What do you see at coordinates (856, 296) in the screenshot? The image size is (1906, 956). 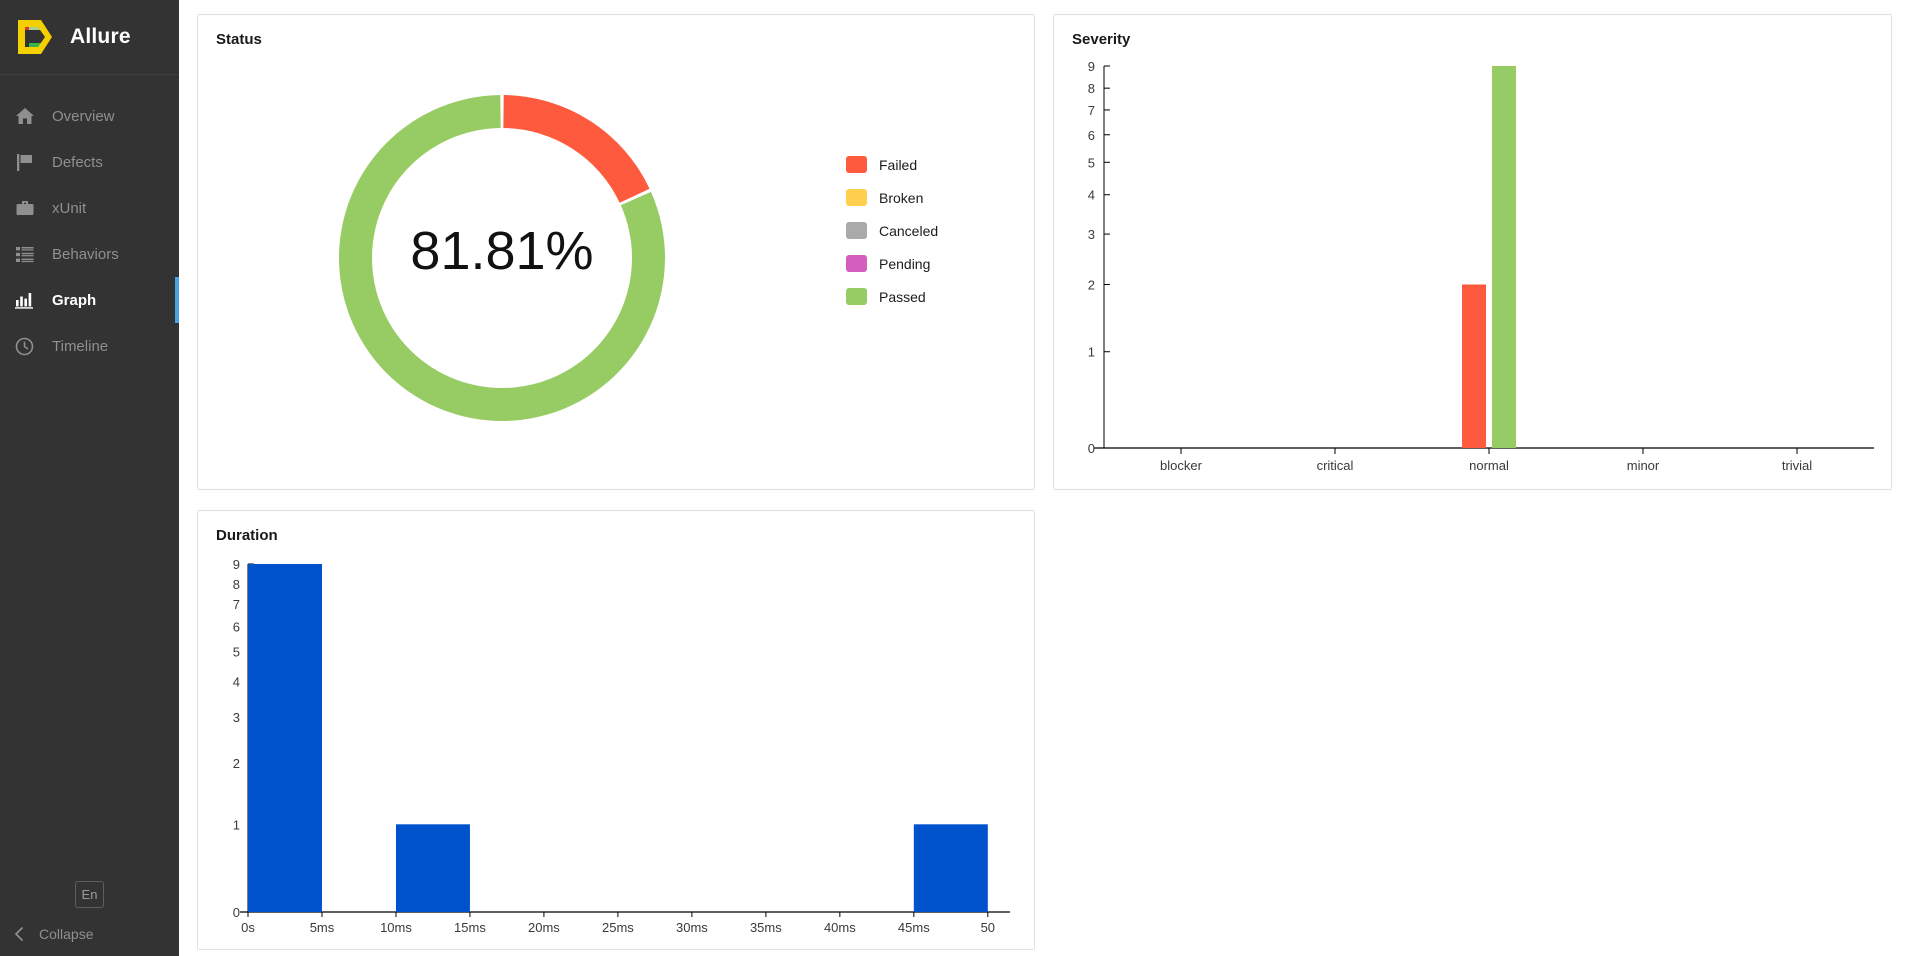 I see `legend-swatch-passed` at bounding box center [856, 296].